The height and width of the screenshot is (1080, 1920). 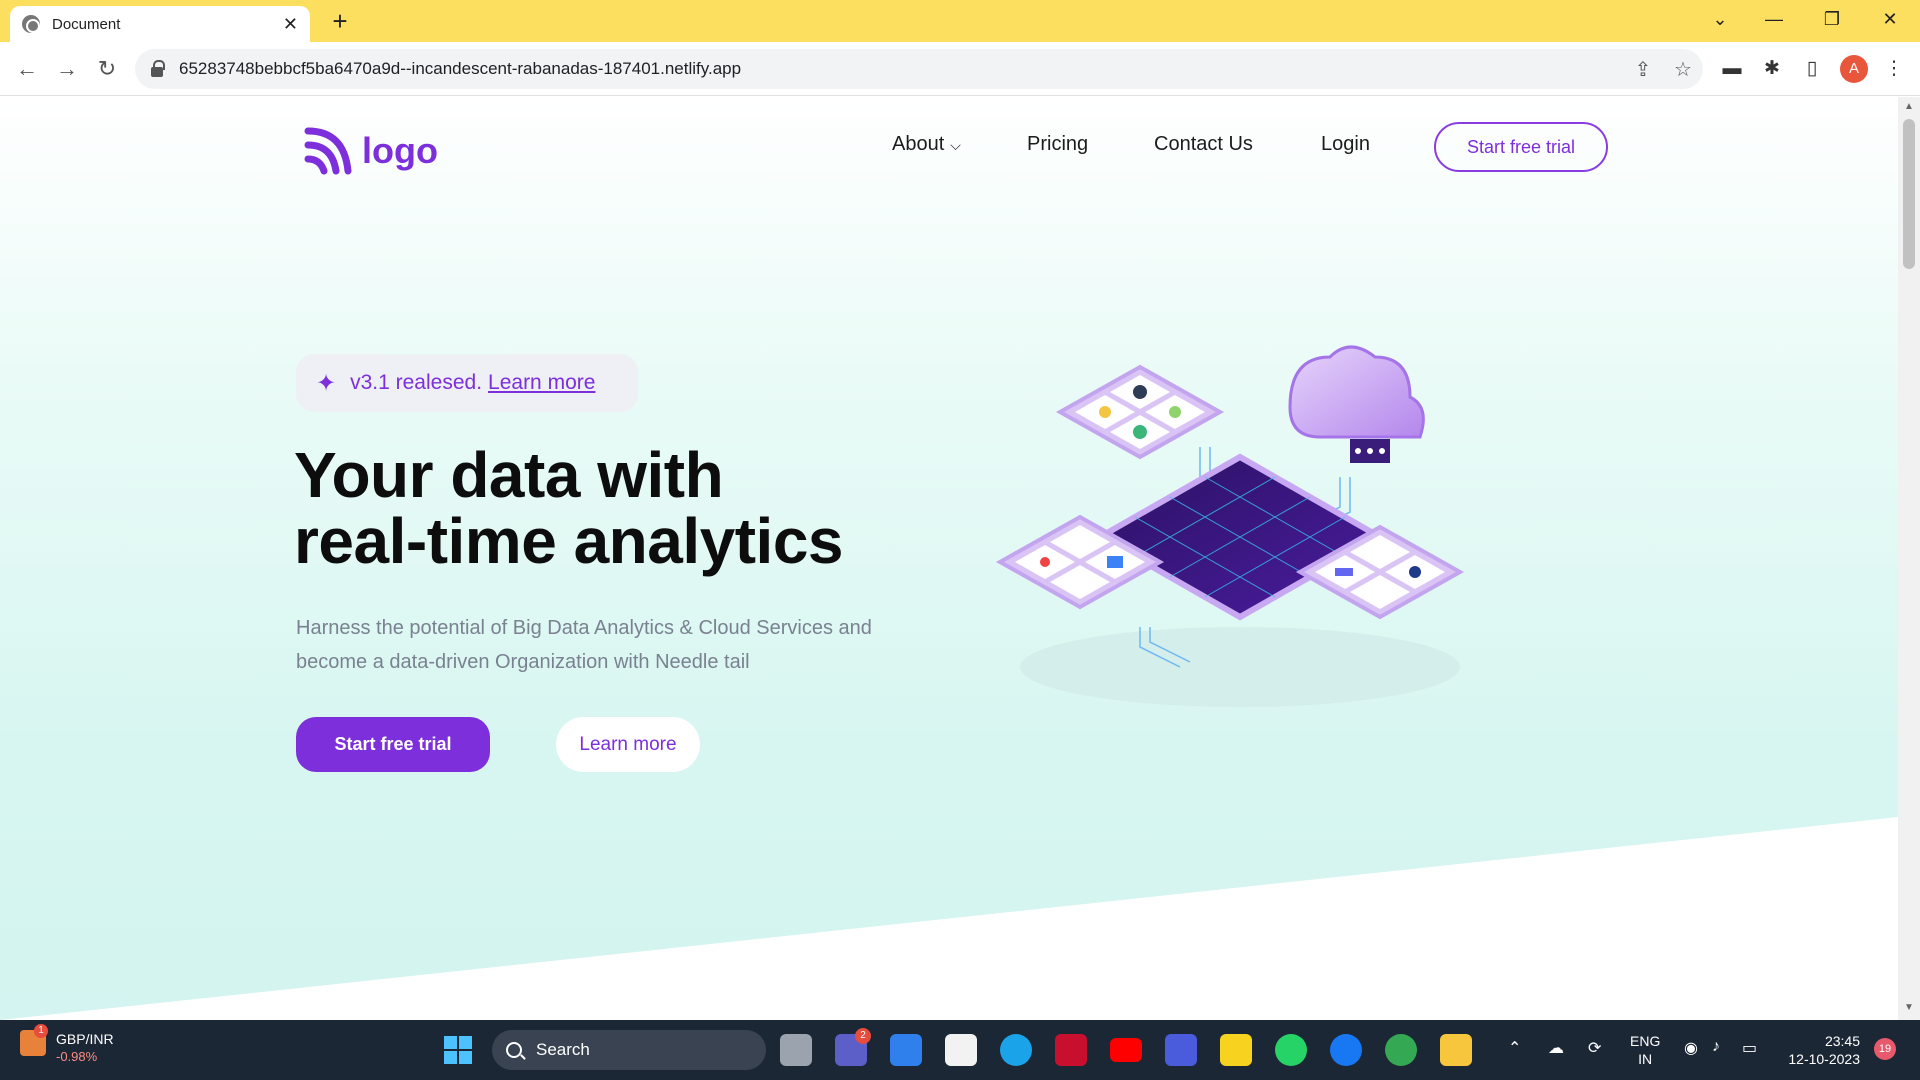 What do you see at coordinates (1456, 1050) in the screenshot?
I see `file-explorer-icon` at bounding box center [1456, 1050].